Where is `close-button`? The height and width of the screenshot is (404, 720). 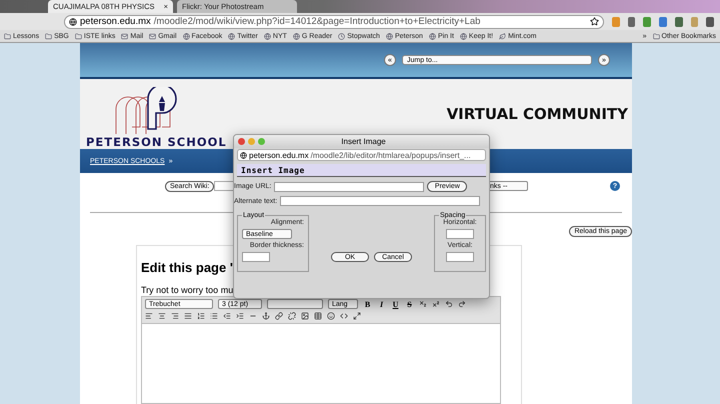
close-button is located at coordinates (241, 141).